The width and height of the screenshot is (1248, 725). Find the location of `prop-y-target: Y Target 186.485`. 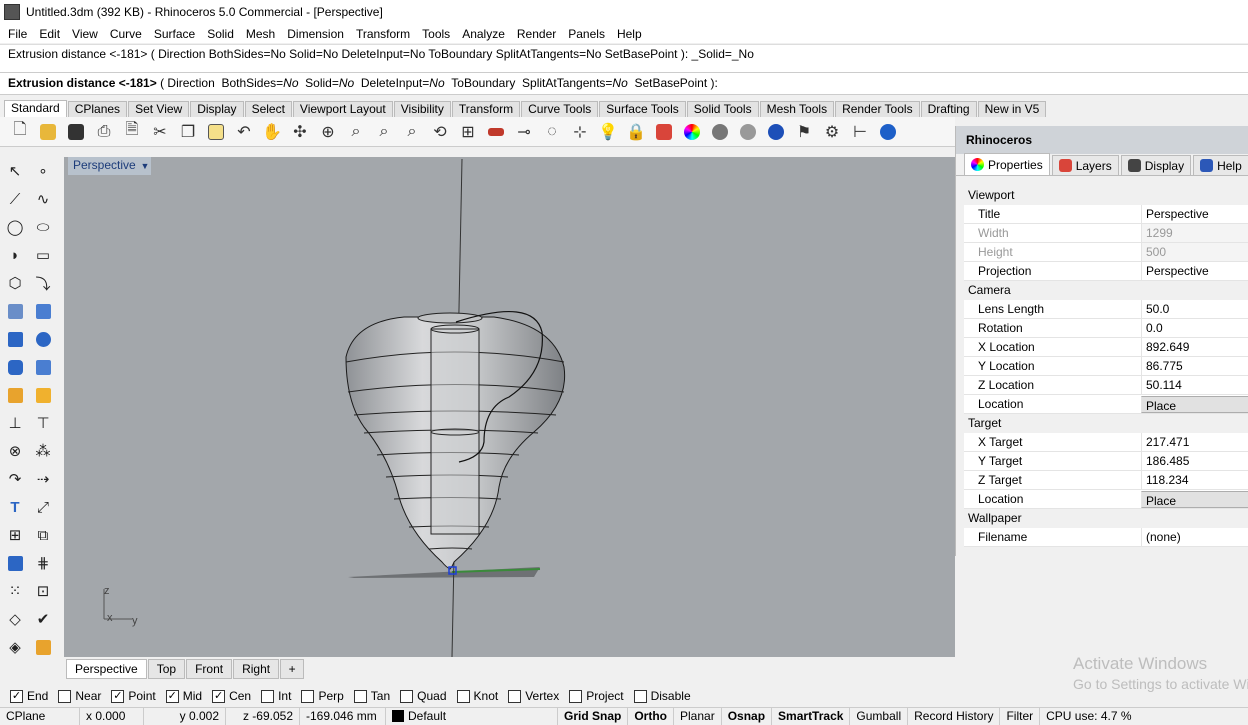

prop-y-target: Y Target 186.485 is located at coordinates (1106, 461).